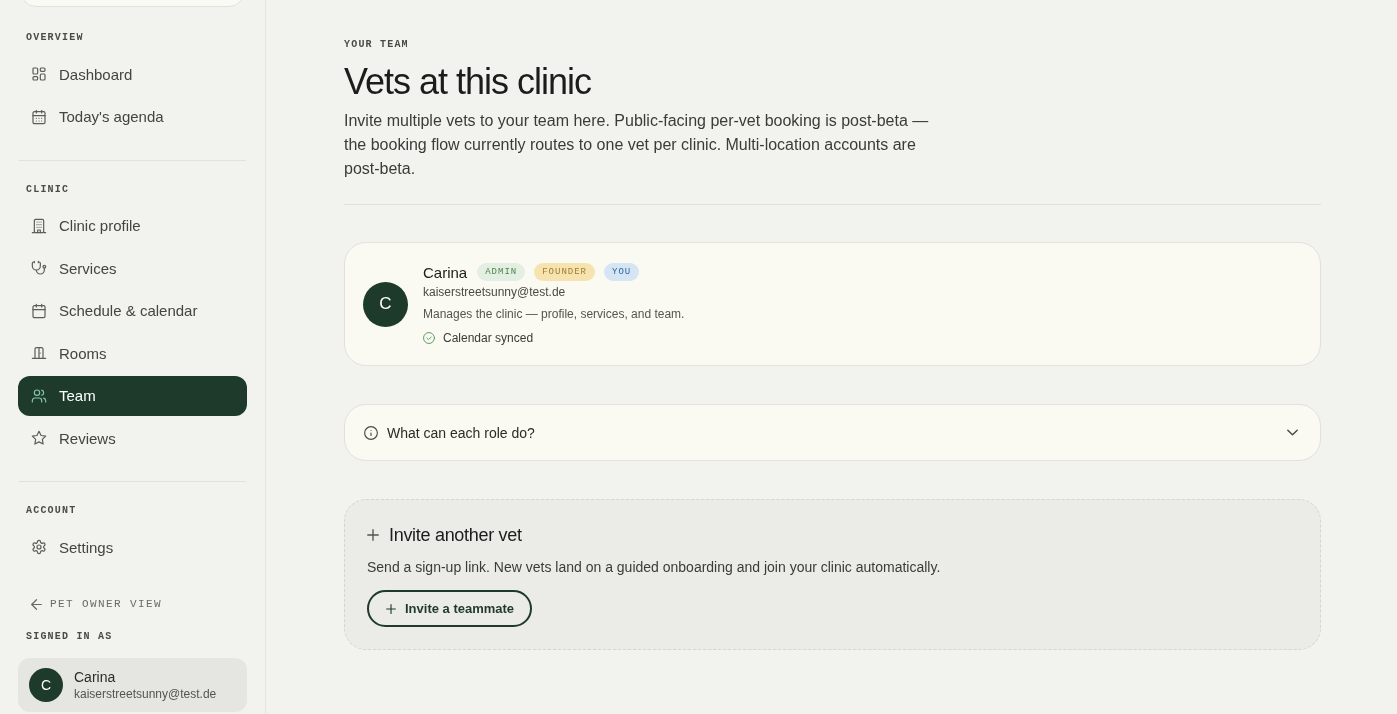  I want to click on nav-item: Clinic profile, so click(132, 225).